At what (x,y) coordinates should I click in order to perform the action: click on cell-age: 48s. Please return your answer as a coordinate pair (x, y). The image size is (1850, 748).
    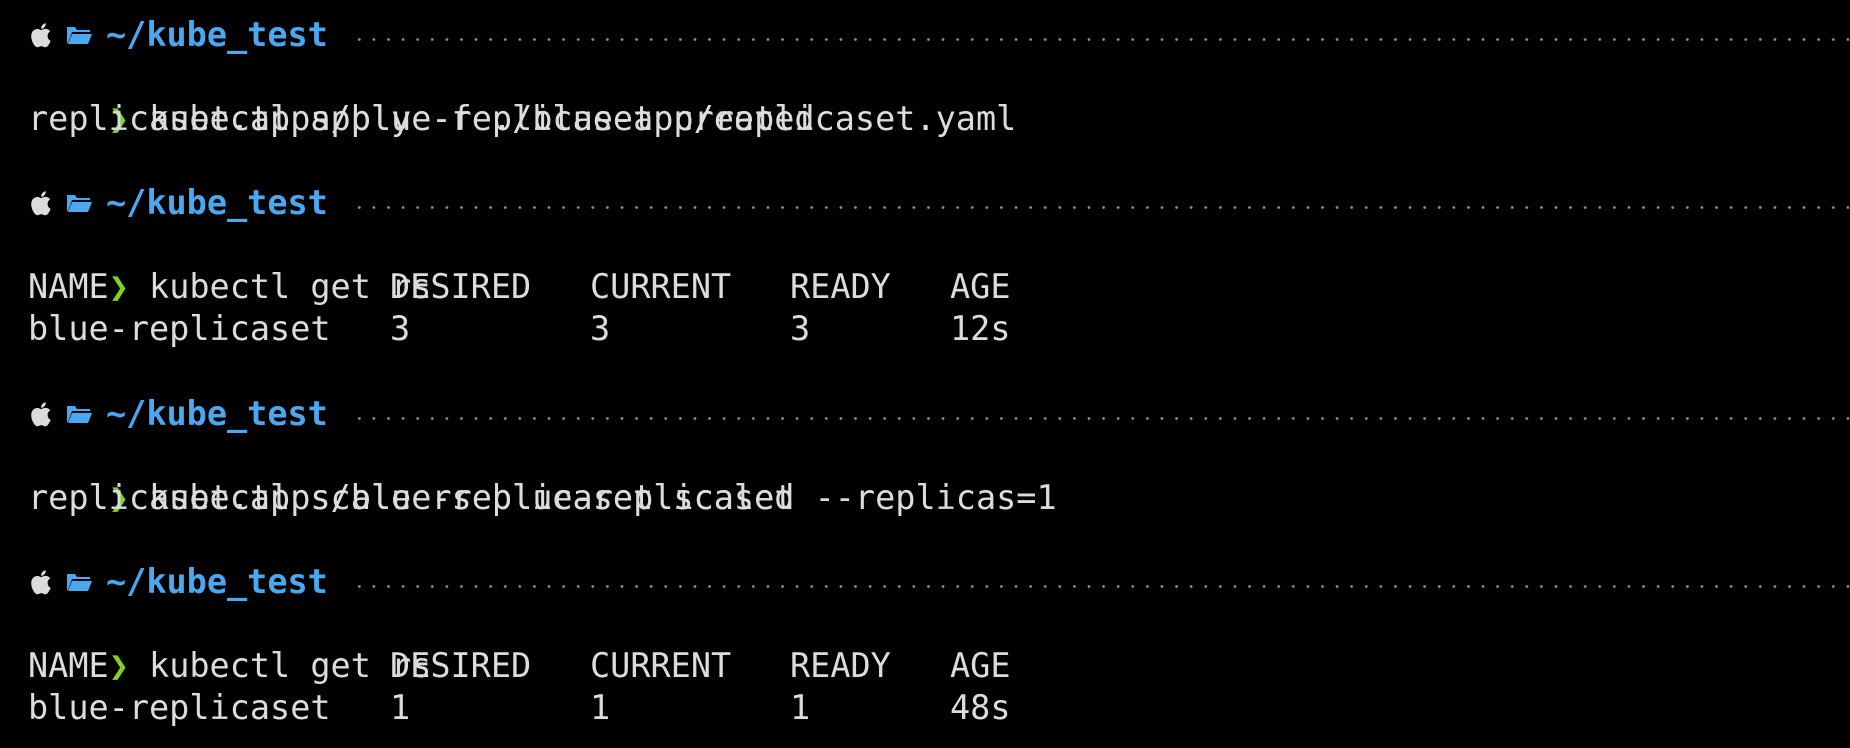
    Looking at the image, I should click on (980, 707).